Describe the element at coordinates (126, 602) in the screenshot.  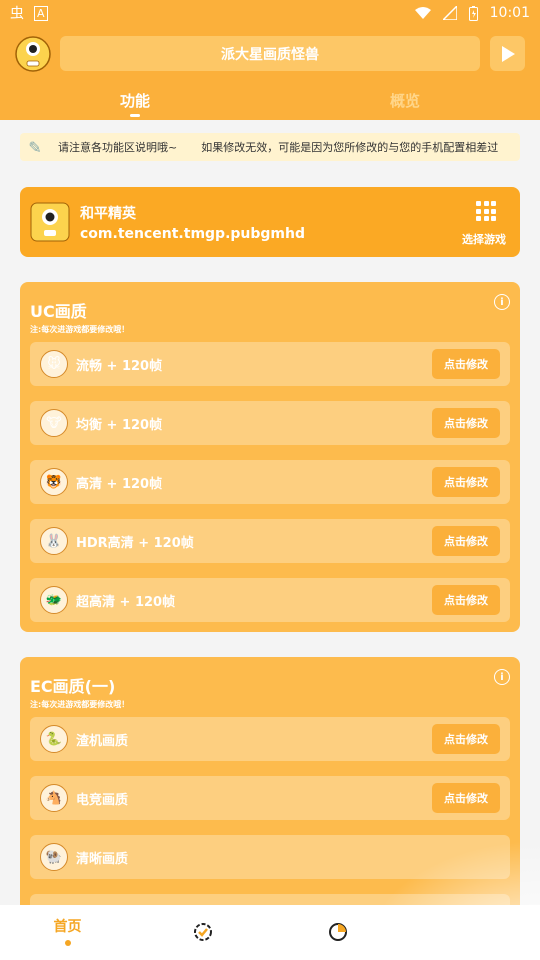
I see `item-label: 超高清 + 120帧` at that location.